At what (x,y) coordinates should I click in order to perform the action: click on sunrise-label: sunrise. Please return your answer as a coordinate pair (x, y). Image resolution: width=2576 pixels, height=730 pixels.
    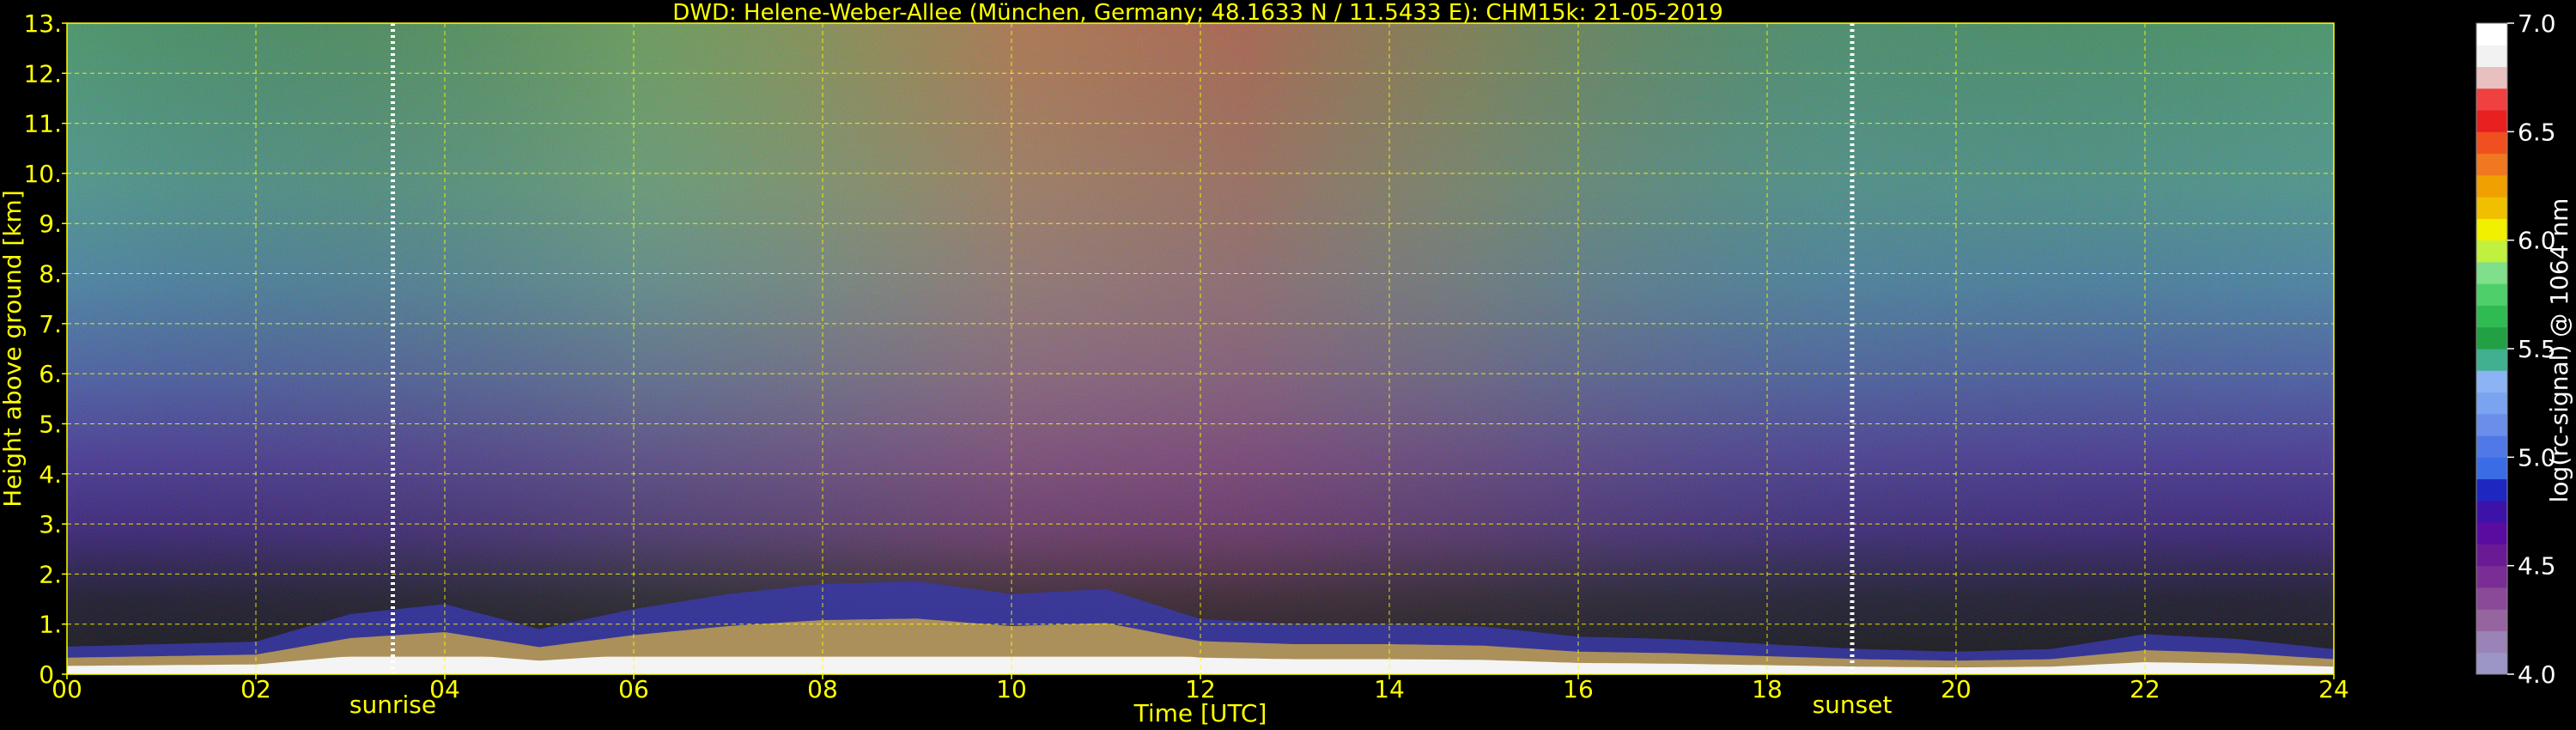
    Looking at the image, I should click on (392, 704).